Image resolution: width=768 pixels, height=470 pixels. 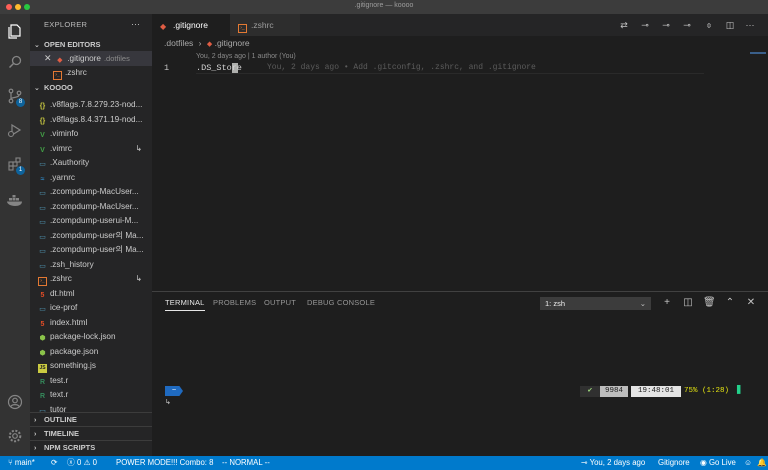 I want to click on git-commit-icon: ⊸, so click(x=645, y=25).